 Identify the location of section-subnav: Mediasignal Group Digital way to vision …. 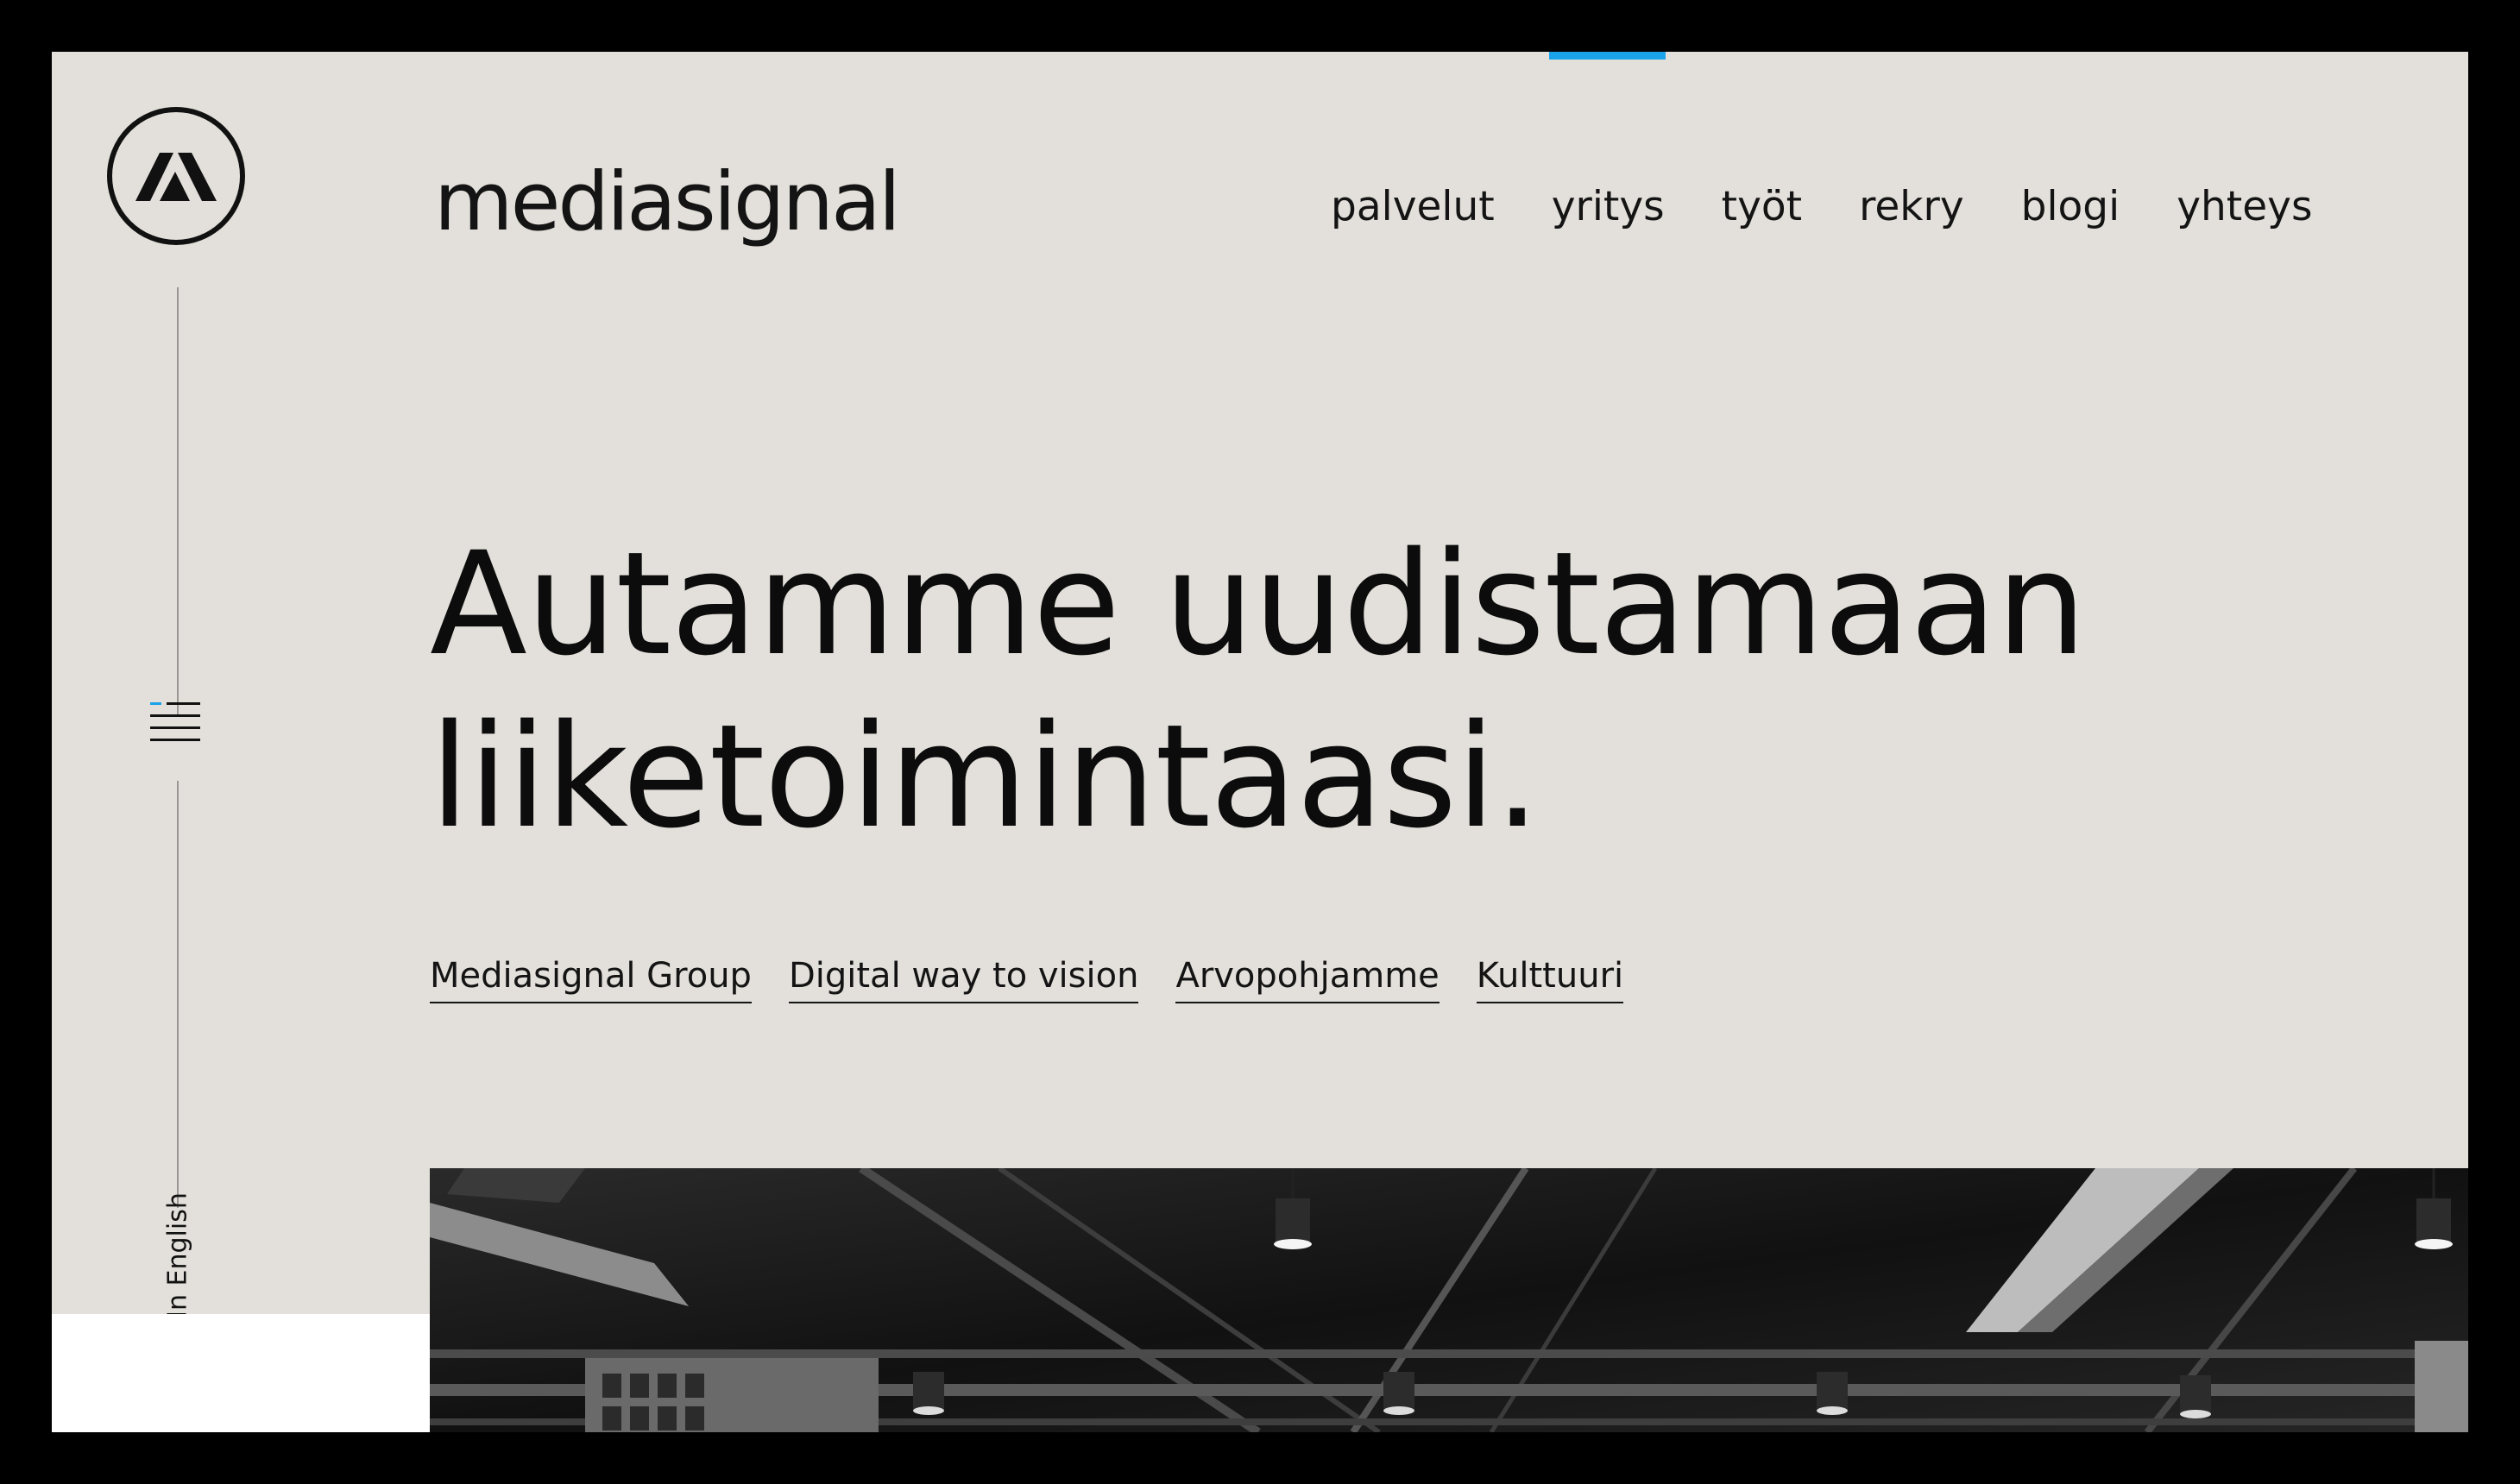
(1027, 979).